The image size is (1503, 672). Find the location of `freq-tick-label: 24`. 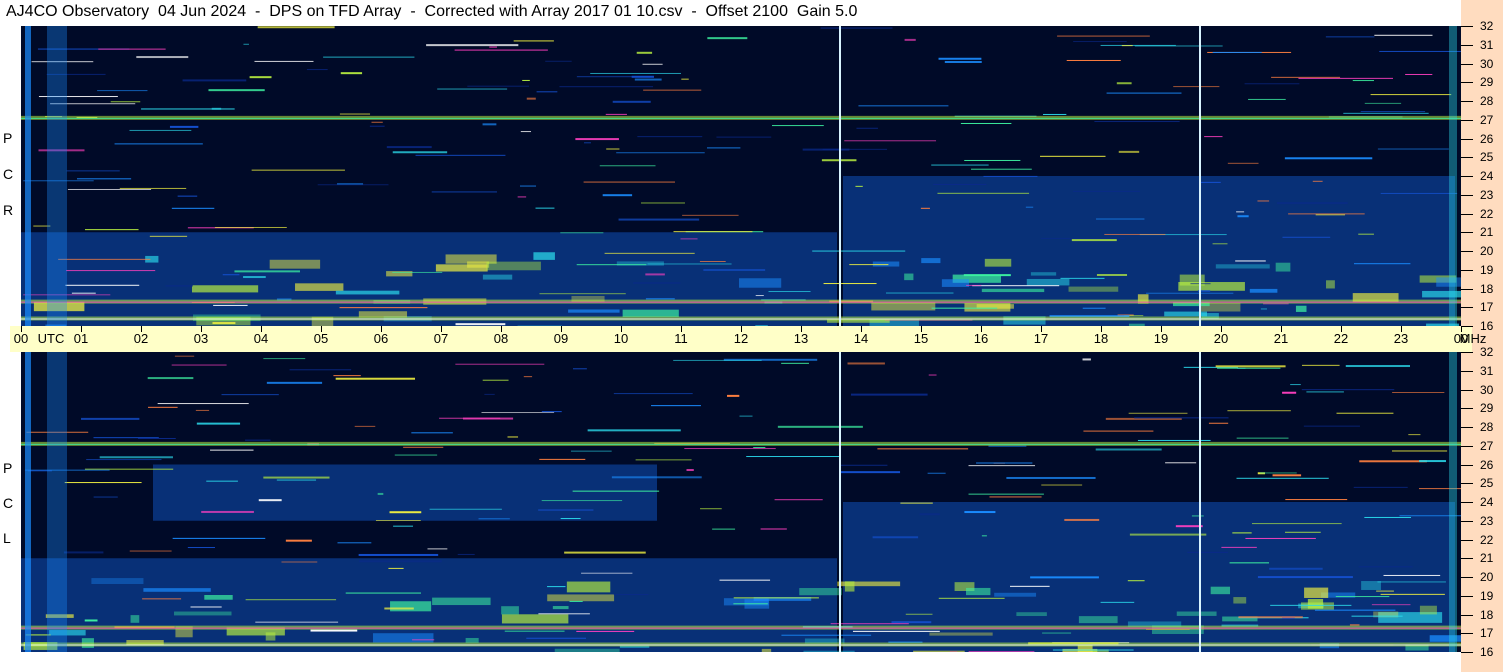

freq-tick-label: 24 is located at coordinates (1487, 176).